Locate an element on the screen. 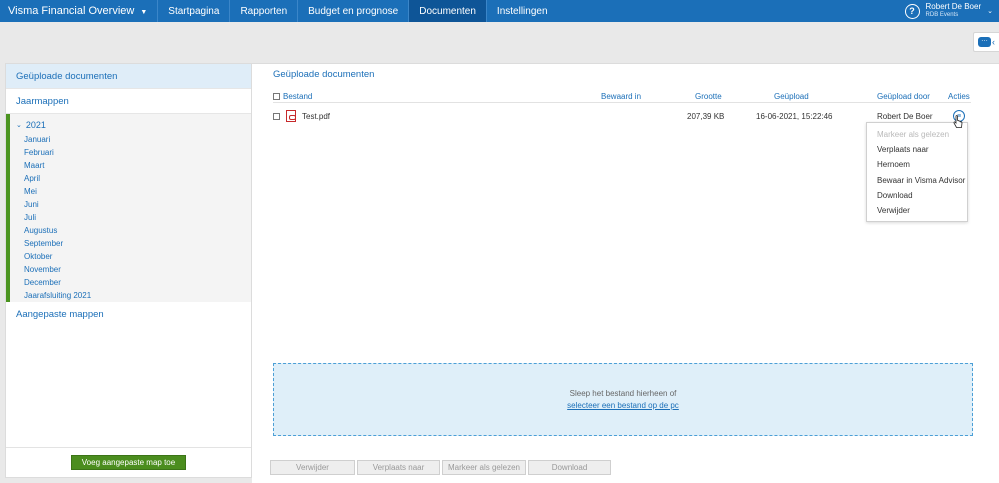 The width and height of the screenshot is (999, 483). tab-startpagina: Startpagina is located at coordinates (194, 11).